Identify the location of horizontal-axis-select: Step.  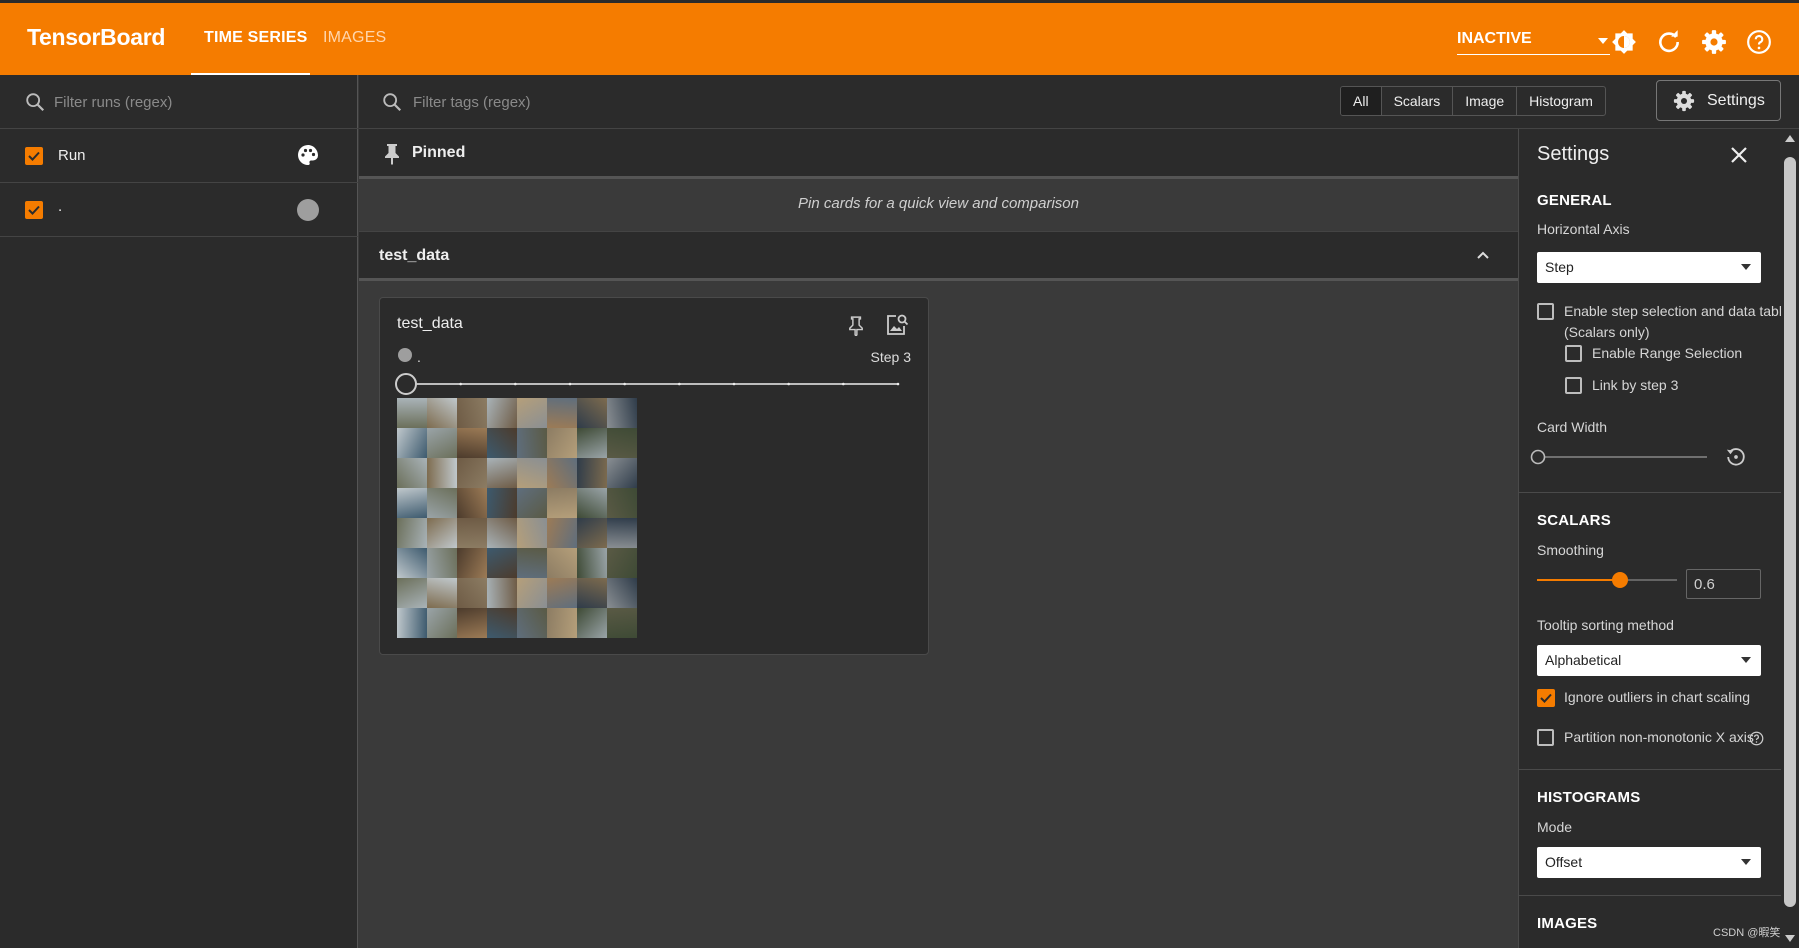
(1649, 267).